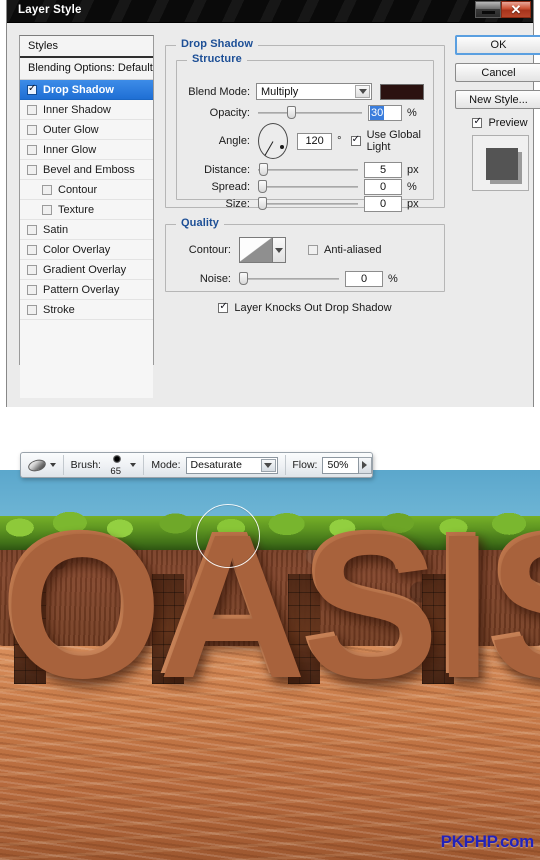 The height and width of the screenshot is (860, 540). What do you see at coordinates (32, 109) in the screenshot?
I see `checkbox-inner-shadow` at bounding box center [32, 109].